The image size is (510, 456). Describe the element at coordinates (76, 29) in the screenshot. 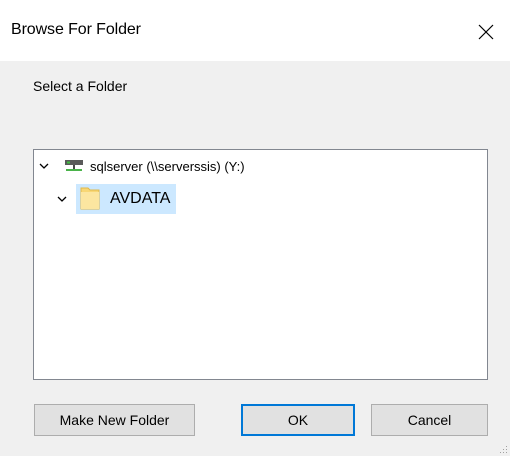

I see `dialog-title: Browse For Folder` at that location.